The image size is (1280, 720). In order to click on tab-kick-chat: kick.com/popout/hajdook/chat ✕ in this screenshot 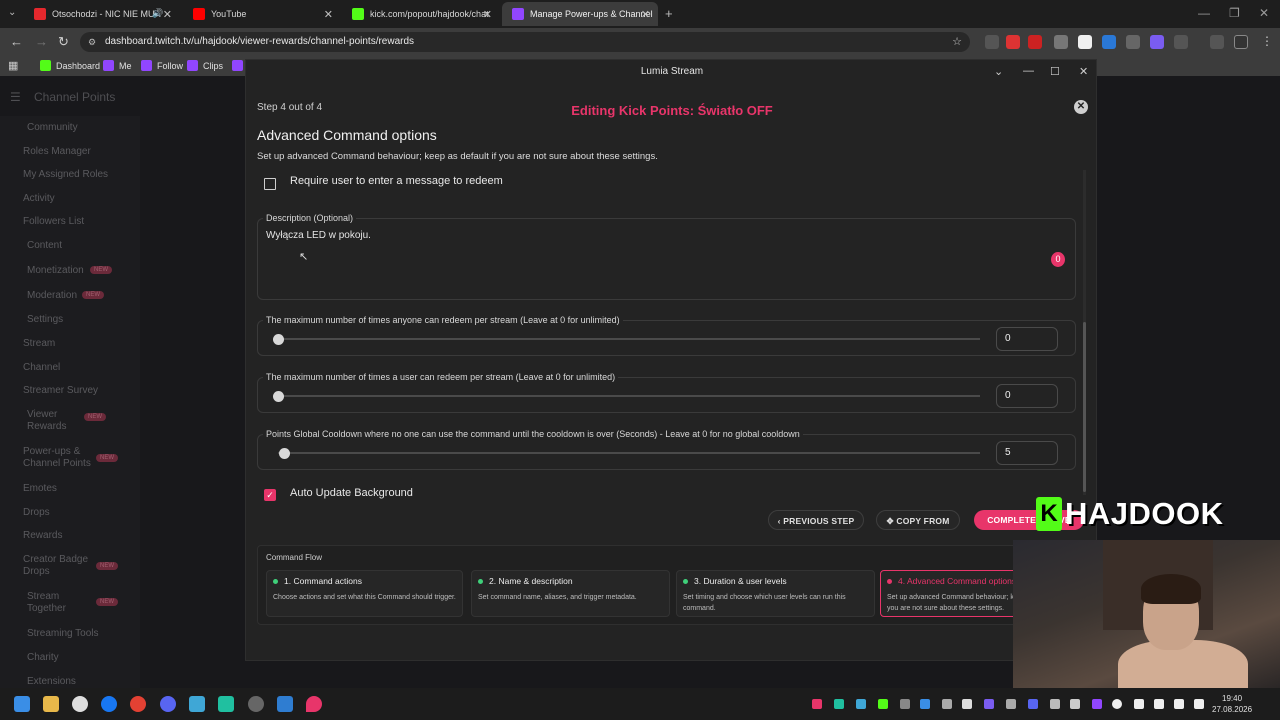, I will do `click(421, 14)`.